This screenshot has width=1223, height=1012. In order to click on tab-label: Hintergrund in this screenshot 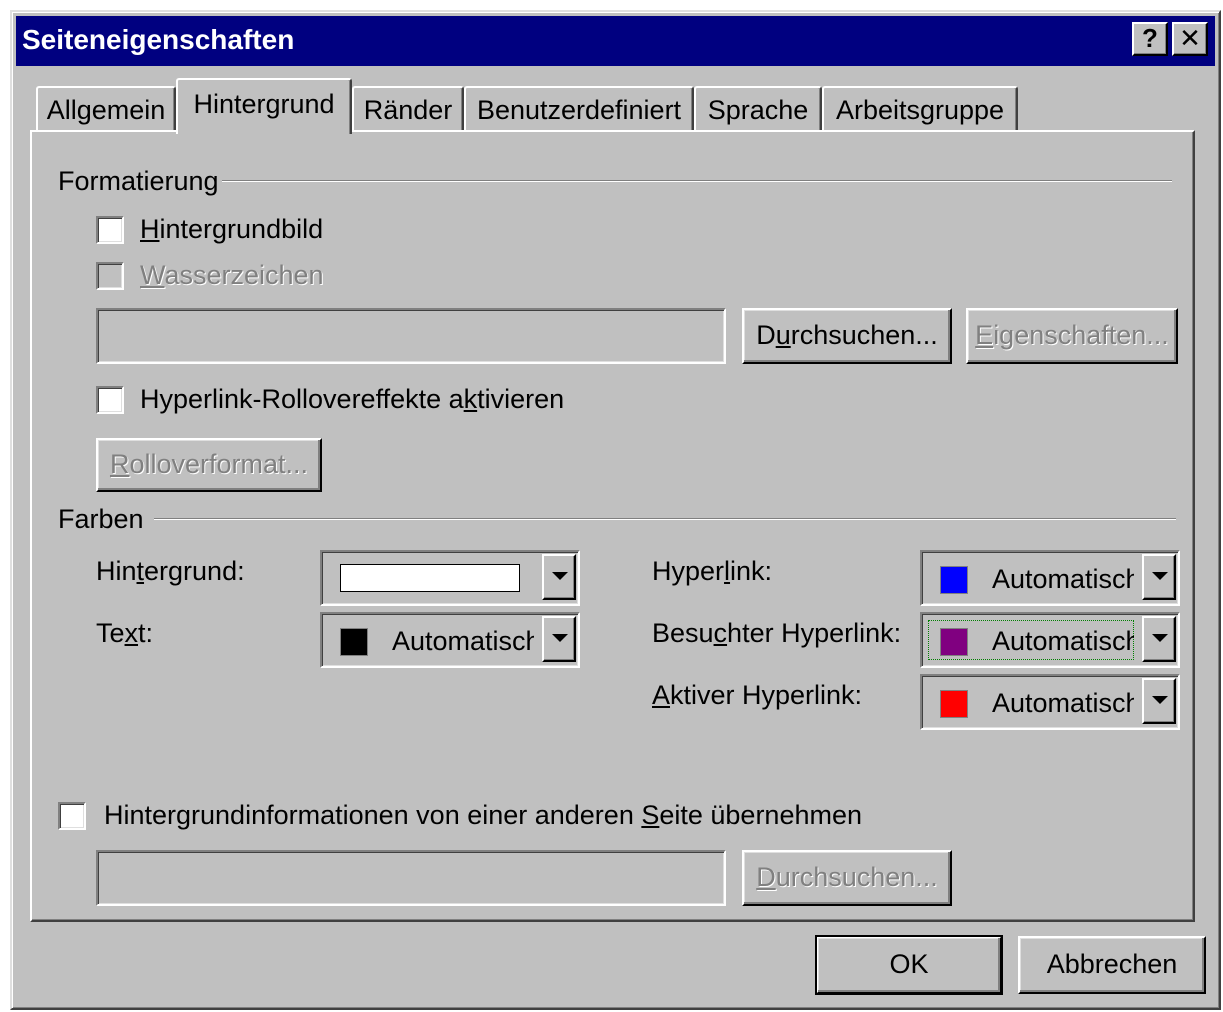, I will do `click(264, 104)`.